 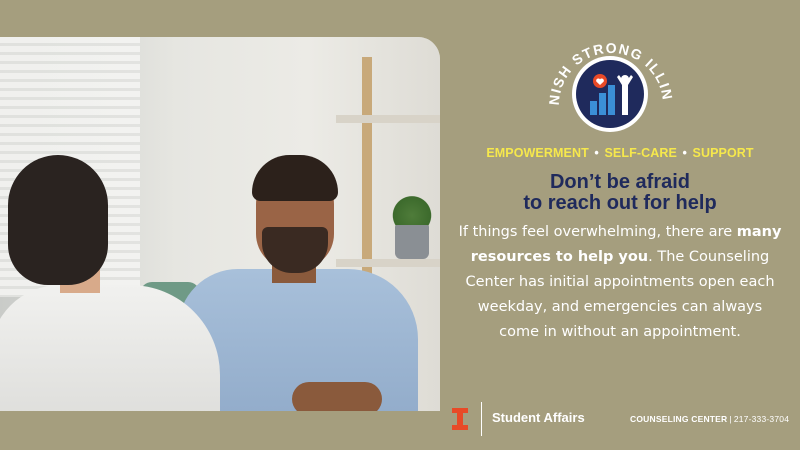 What do you see at coordinates (679, 419) in the screenshot?
I see `footer-dept: COUNSELING CENTER` at bounding box center [679, 419].